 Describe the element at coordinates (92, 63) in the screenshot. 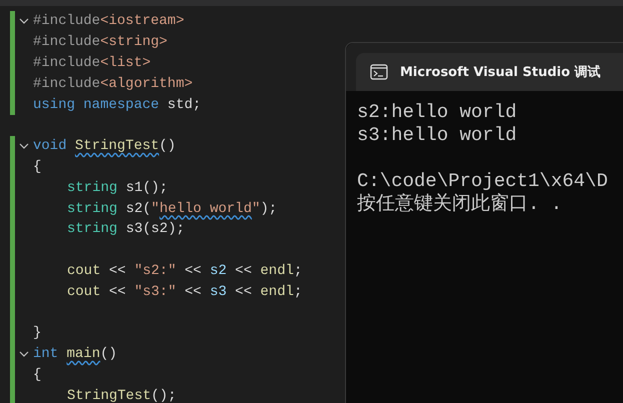

I see `code-line: #include<list>` at that location.